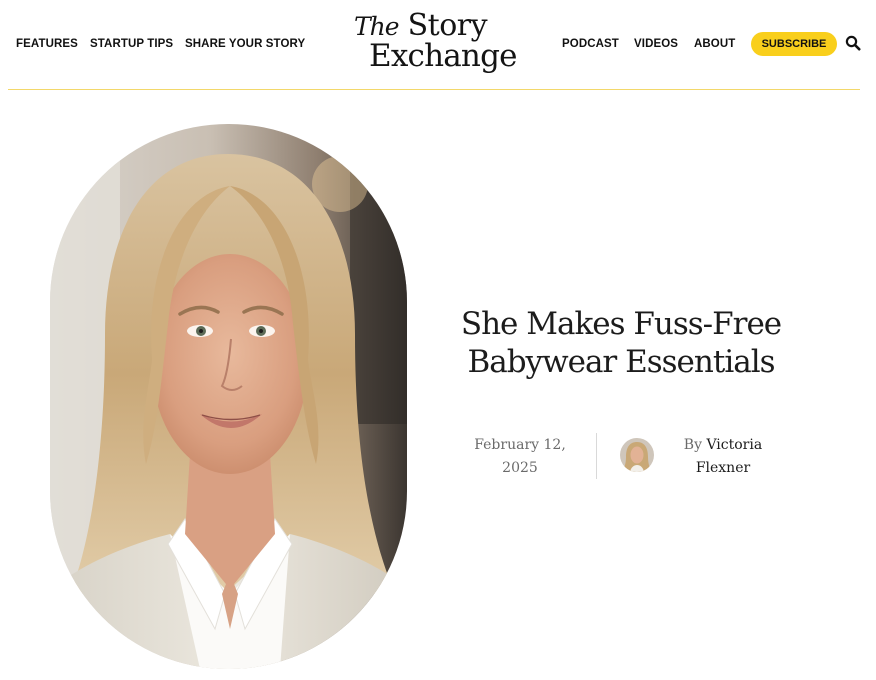 This screenshot has height=680, width=876. I want to click on nav-link-podcast: PODCAST, so click(590, 44).